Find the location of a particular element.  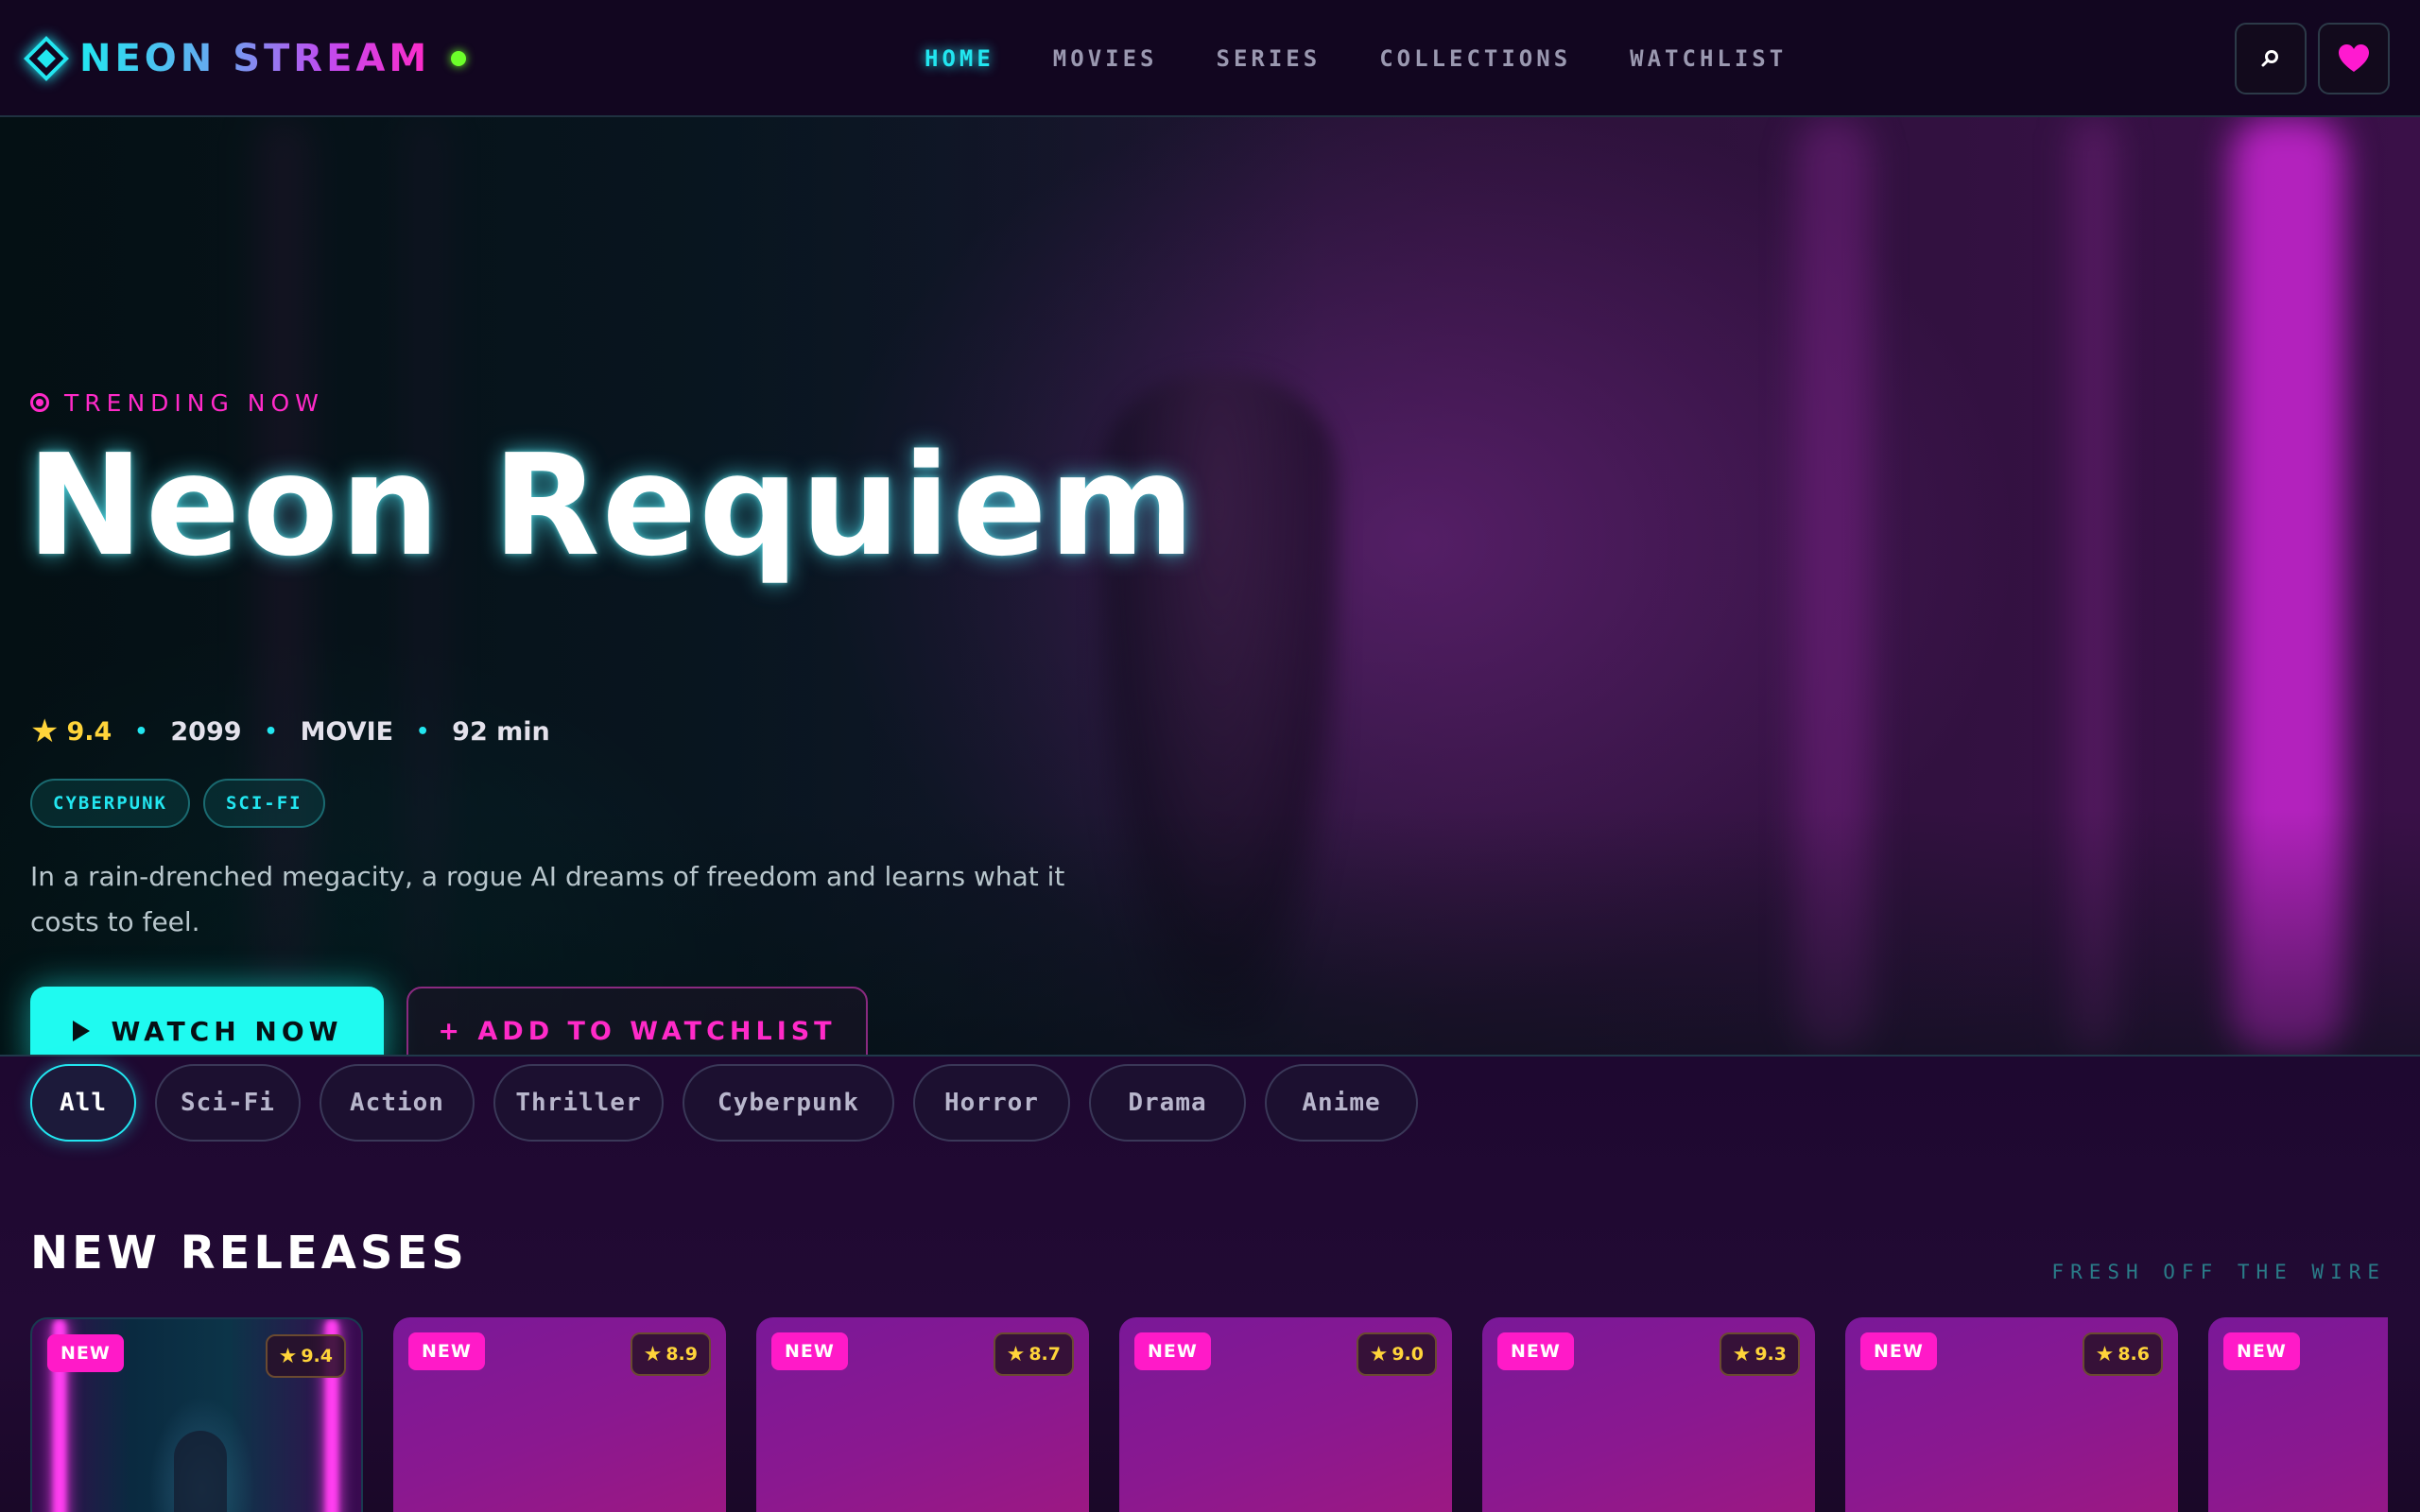

nav-link-collections: COLLECTIONS is located at coordinates (1475, 59).